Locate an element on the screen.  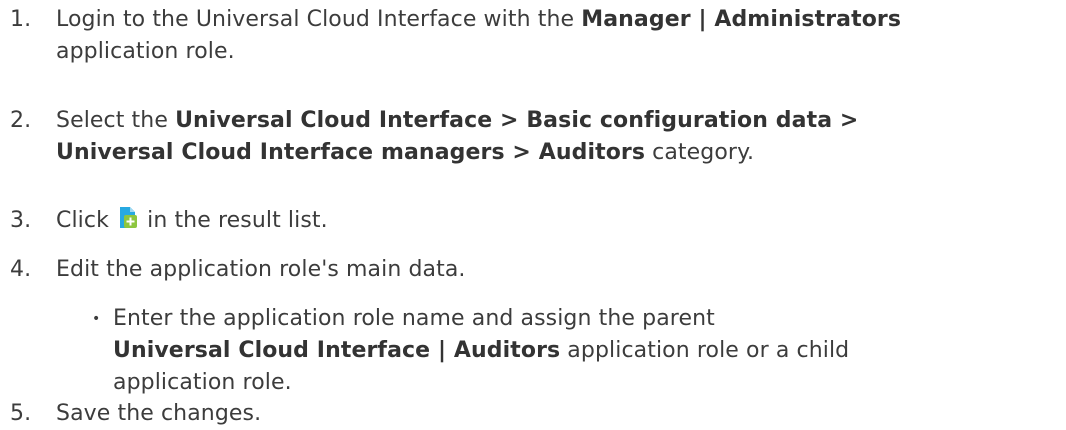
text-run: Click is located at coordinates (86, 220).